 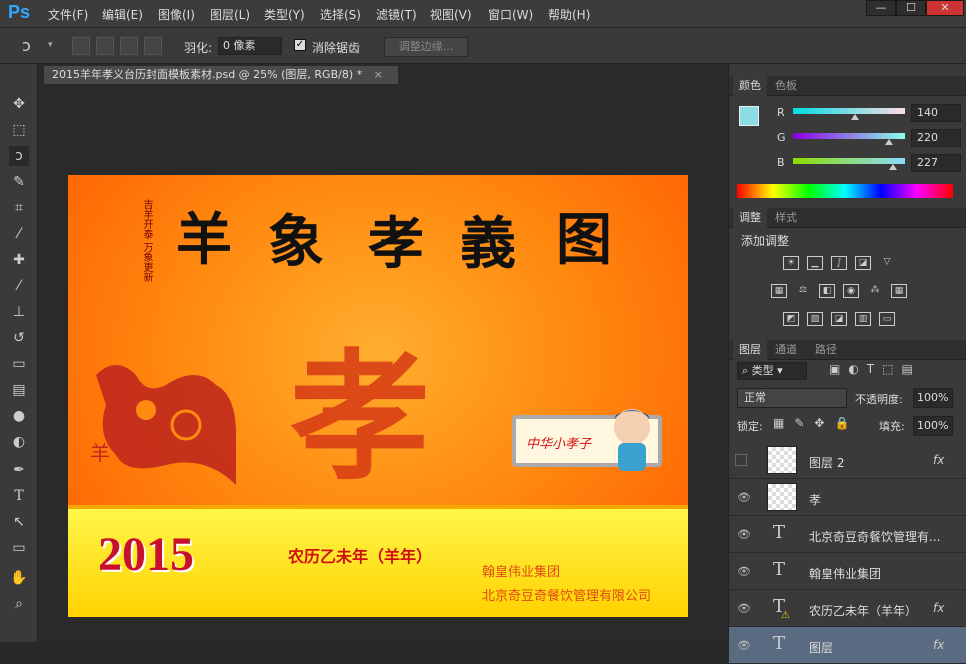 What do you see at coordinates (815, 319) in the screenshot?
I see `posterize-icon: ▨` at bounding box center [815, 319].